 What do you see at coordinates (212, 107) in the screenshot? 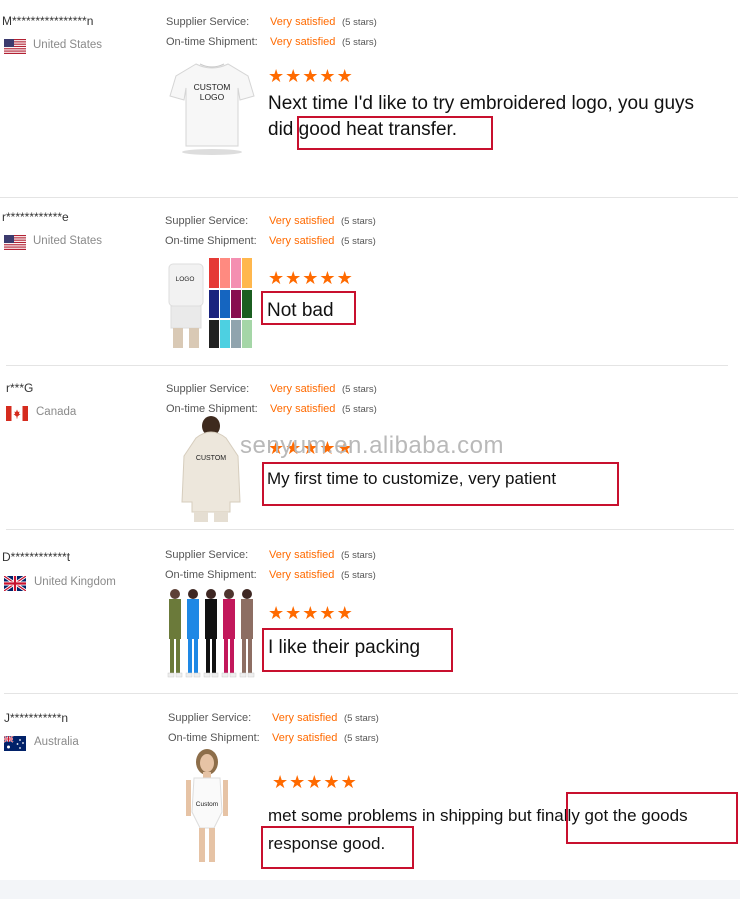
I see `product-photo-tshirt: CUSTOM LOGO` at bounding box center [212, 107].